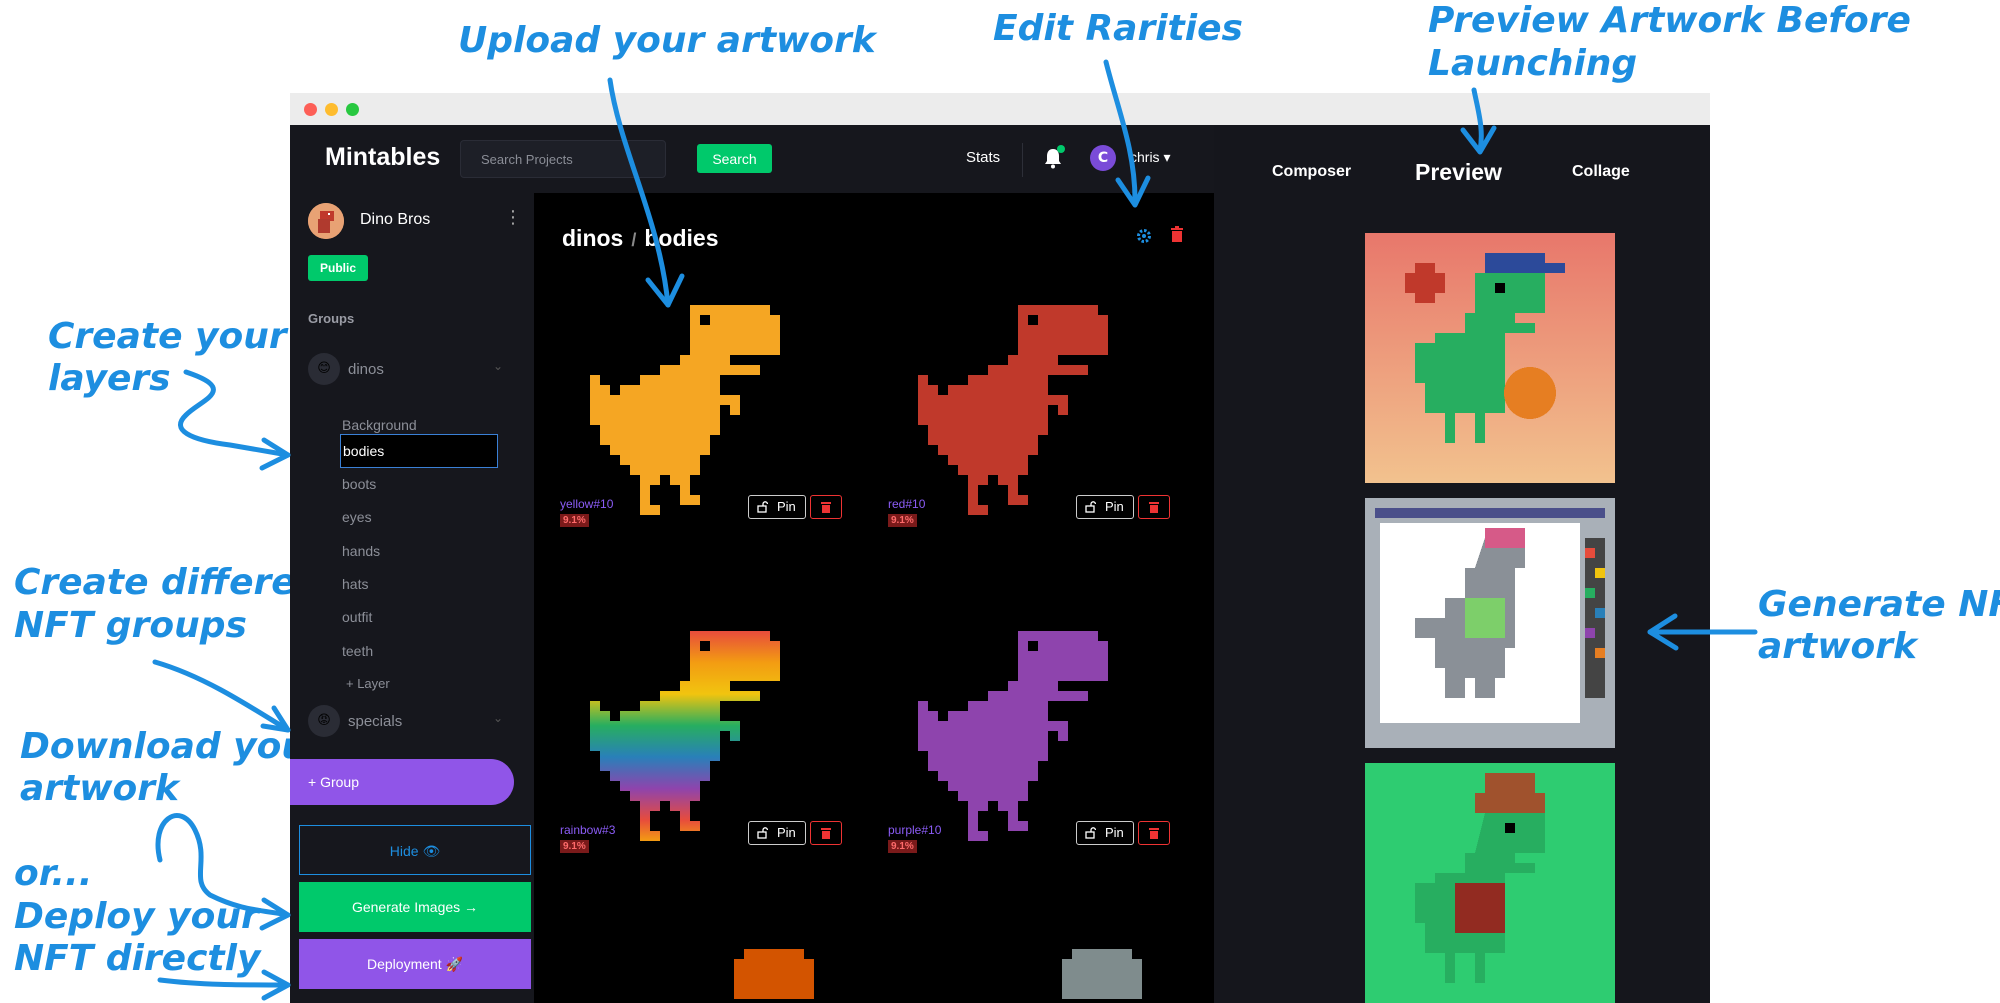 This screenshot has height=1003, width=2000. I want to click on dino-gray-image, so click(1102, 974).